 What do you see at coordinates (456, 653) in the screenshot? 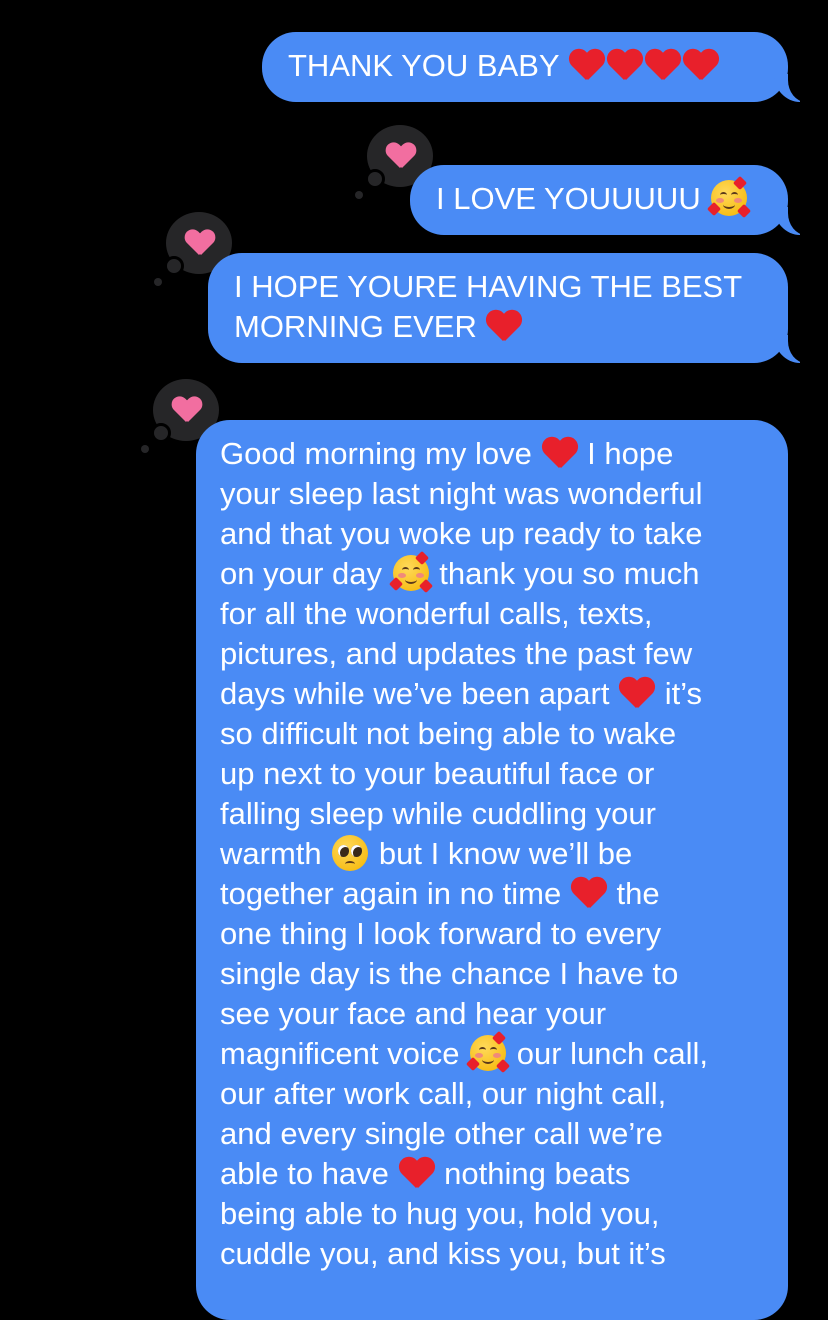
I see `message-line: pictures, and updates the past few` at bounding box center [456, 653].